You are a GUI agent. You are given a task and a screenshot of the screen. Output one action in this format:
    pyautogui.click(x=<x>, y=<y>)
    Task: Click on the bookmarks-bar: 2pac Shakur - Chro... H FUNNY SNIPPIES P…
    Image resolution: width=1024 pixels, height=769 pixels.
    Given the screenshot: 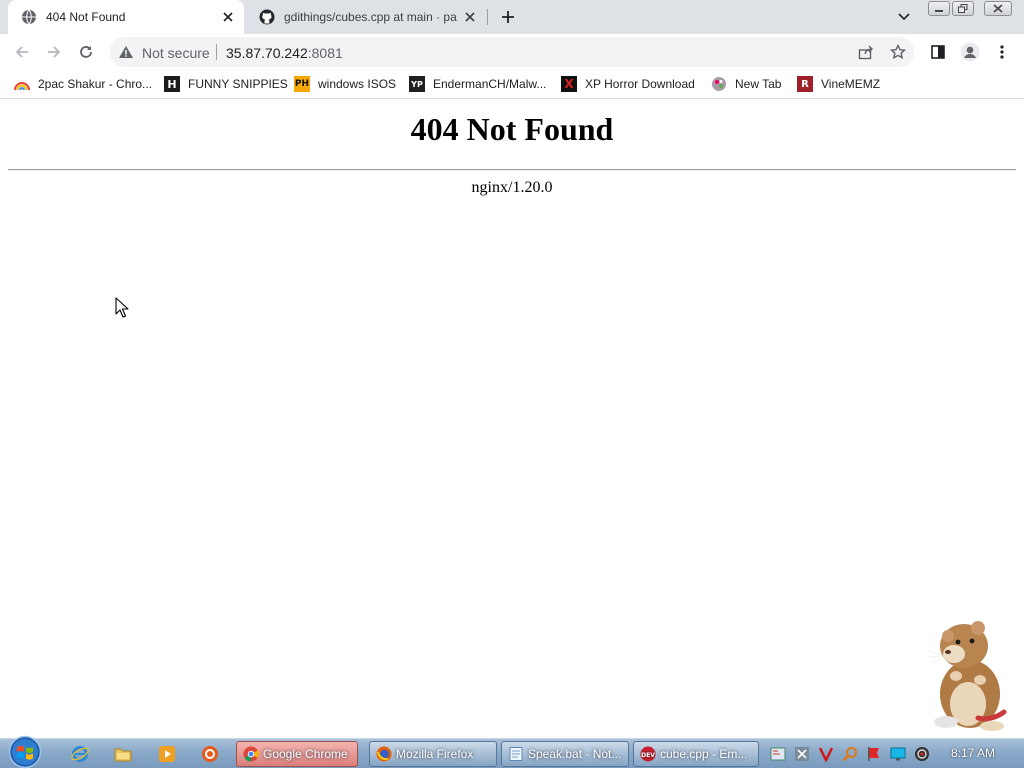 What is the action you would take?
    pyautogui.click(x=512, y=84)
    